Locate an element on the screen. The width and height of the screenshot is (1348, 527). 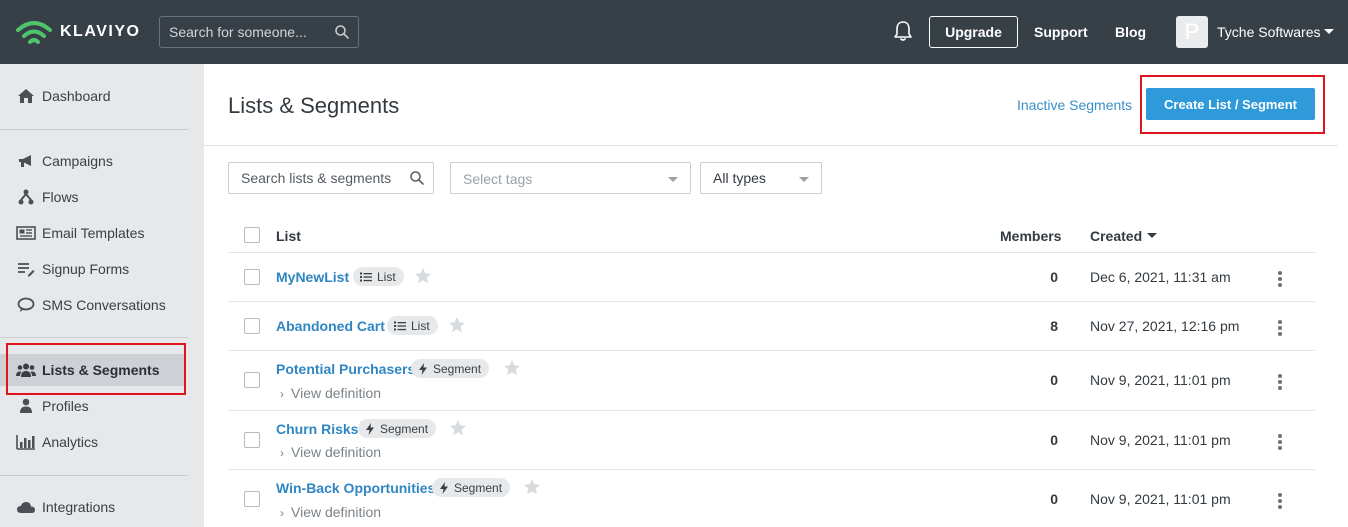
type-filter-dropdown: All types is located at coordinates (761, 178).